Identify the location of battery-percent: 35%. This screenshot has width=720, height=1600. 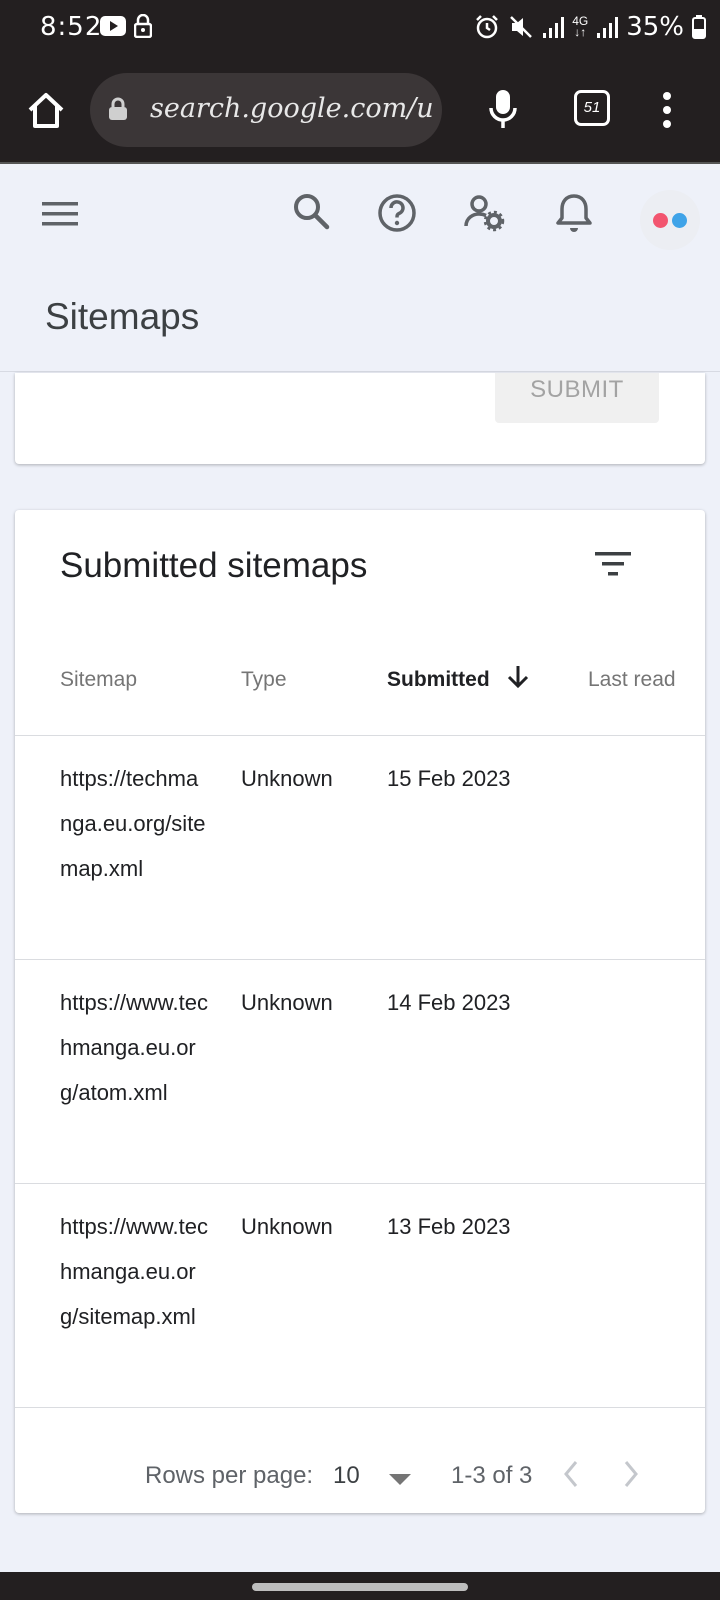
(655, 27).